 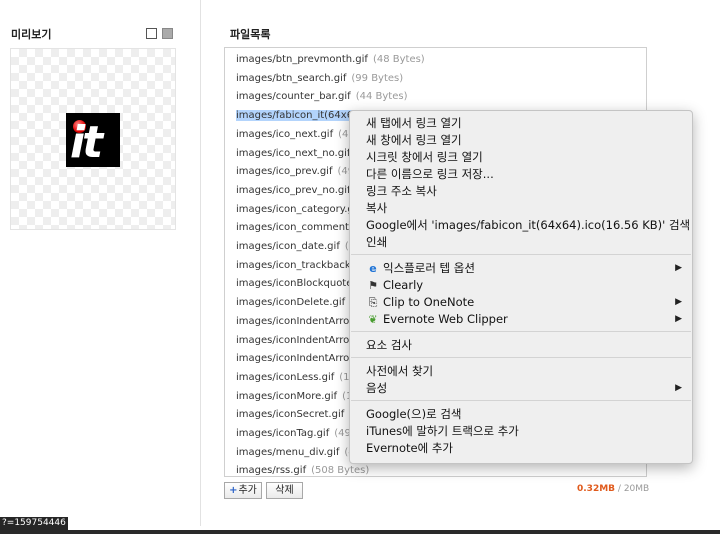 What do you see at coordinates (377, 388) in the screenshot?
I see `menu-item-label: 음성` at bounding box center [377, 388].